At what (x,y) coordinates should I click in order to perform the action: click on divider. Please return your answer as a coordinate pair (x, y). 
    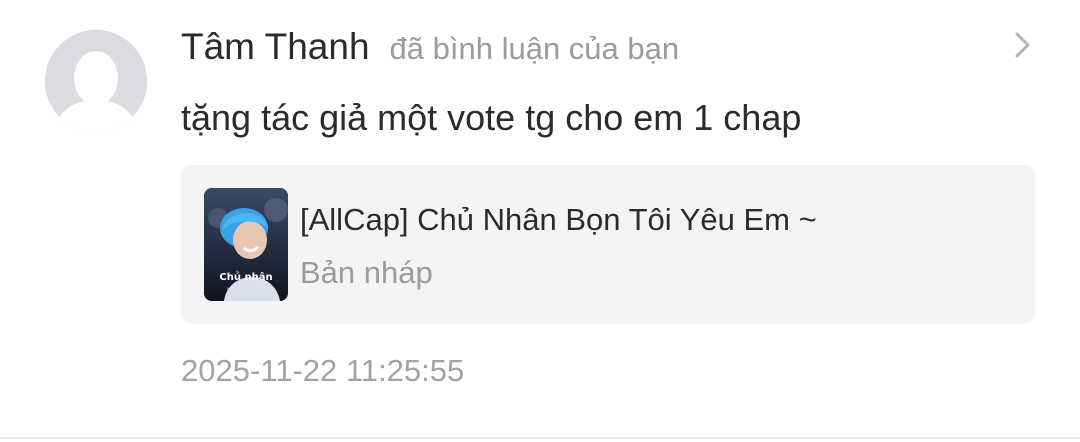
    Looking at the image, I should click on (540, 438).